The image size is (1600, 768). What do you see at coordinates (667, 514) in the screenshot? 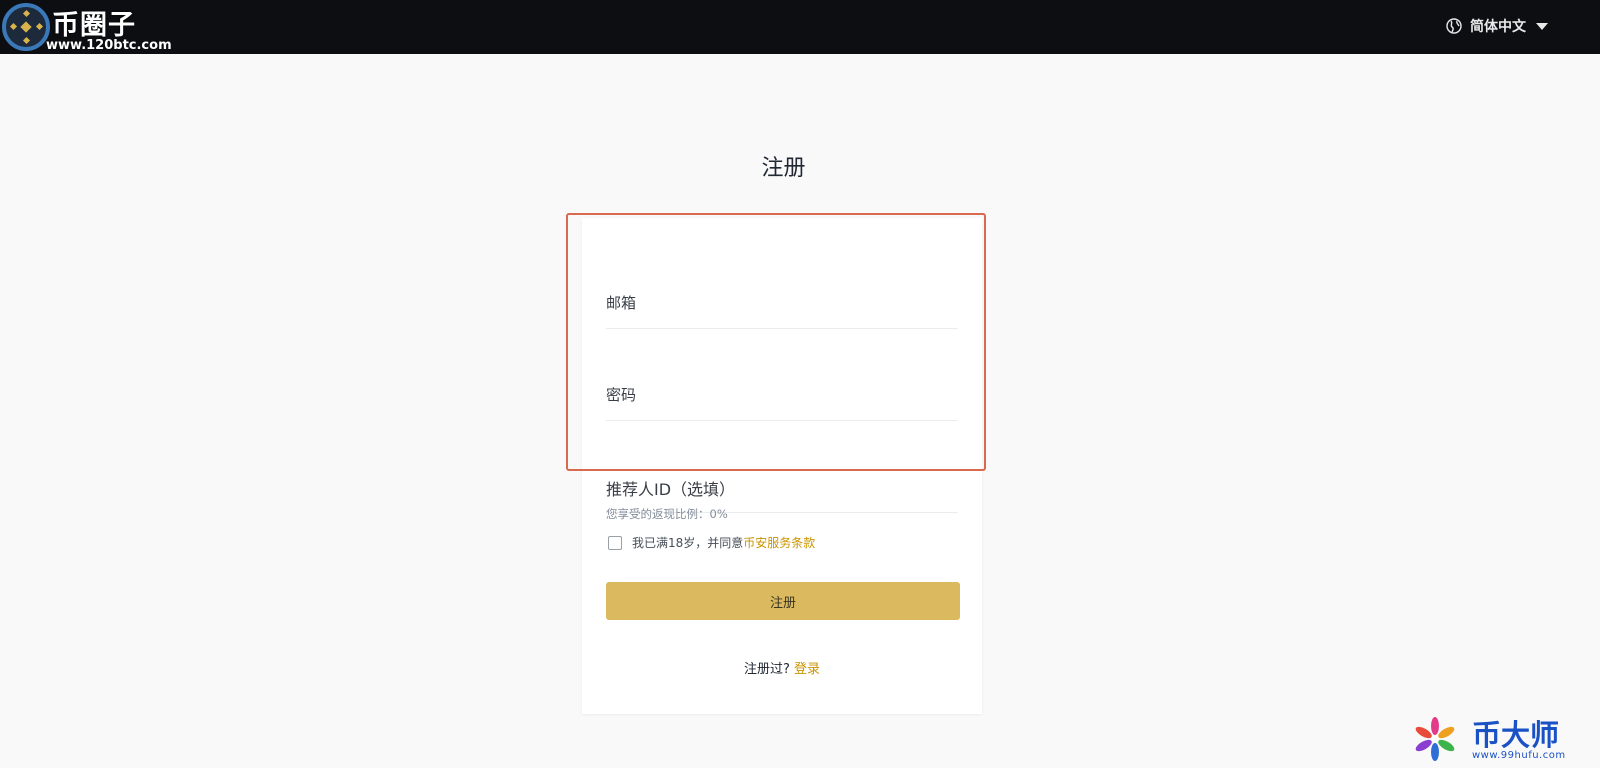
I see `rebate-text: 您享受的返现比例：0%` at bounding box center [667, 514].